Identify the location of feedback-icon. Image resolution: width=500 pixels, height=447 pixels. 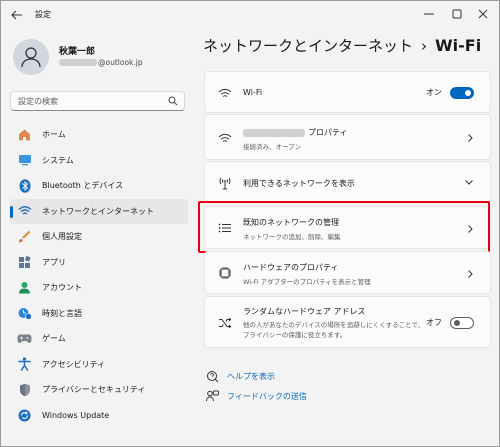
(212, 396).